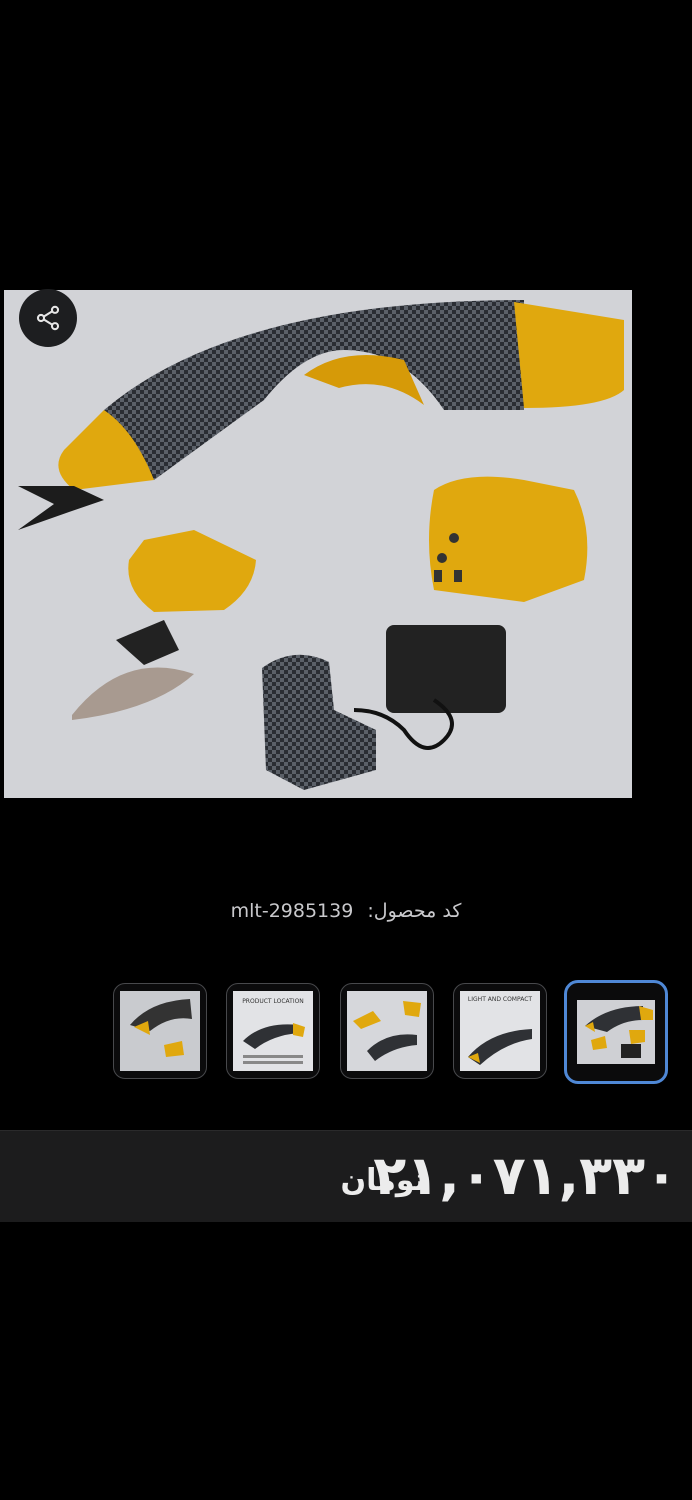 The image size is (692, 1500). I want to click on thumbnail-3-image, so click(387, 1031).